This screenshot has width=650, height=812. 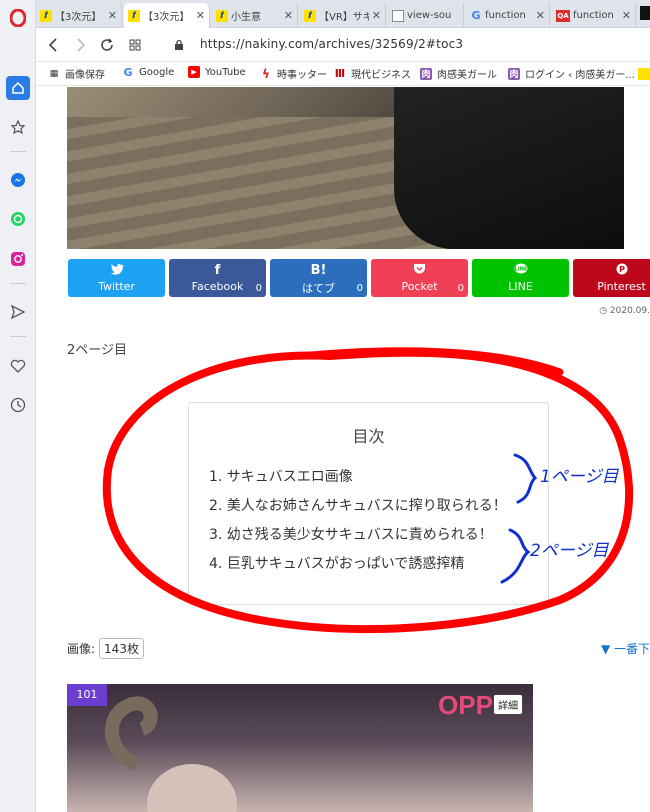 What do you see at coordinates (217, 278) in the screenshot?
I see `share-facebook-button: f Facebook 0` at bounding box center [217, 278].